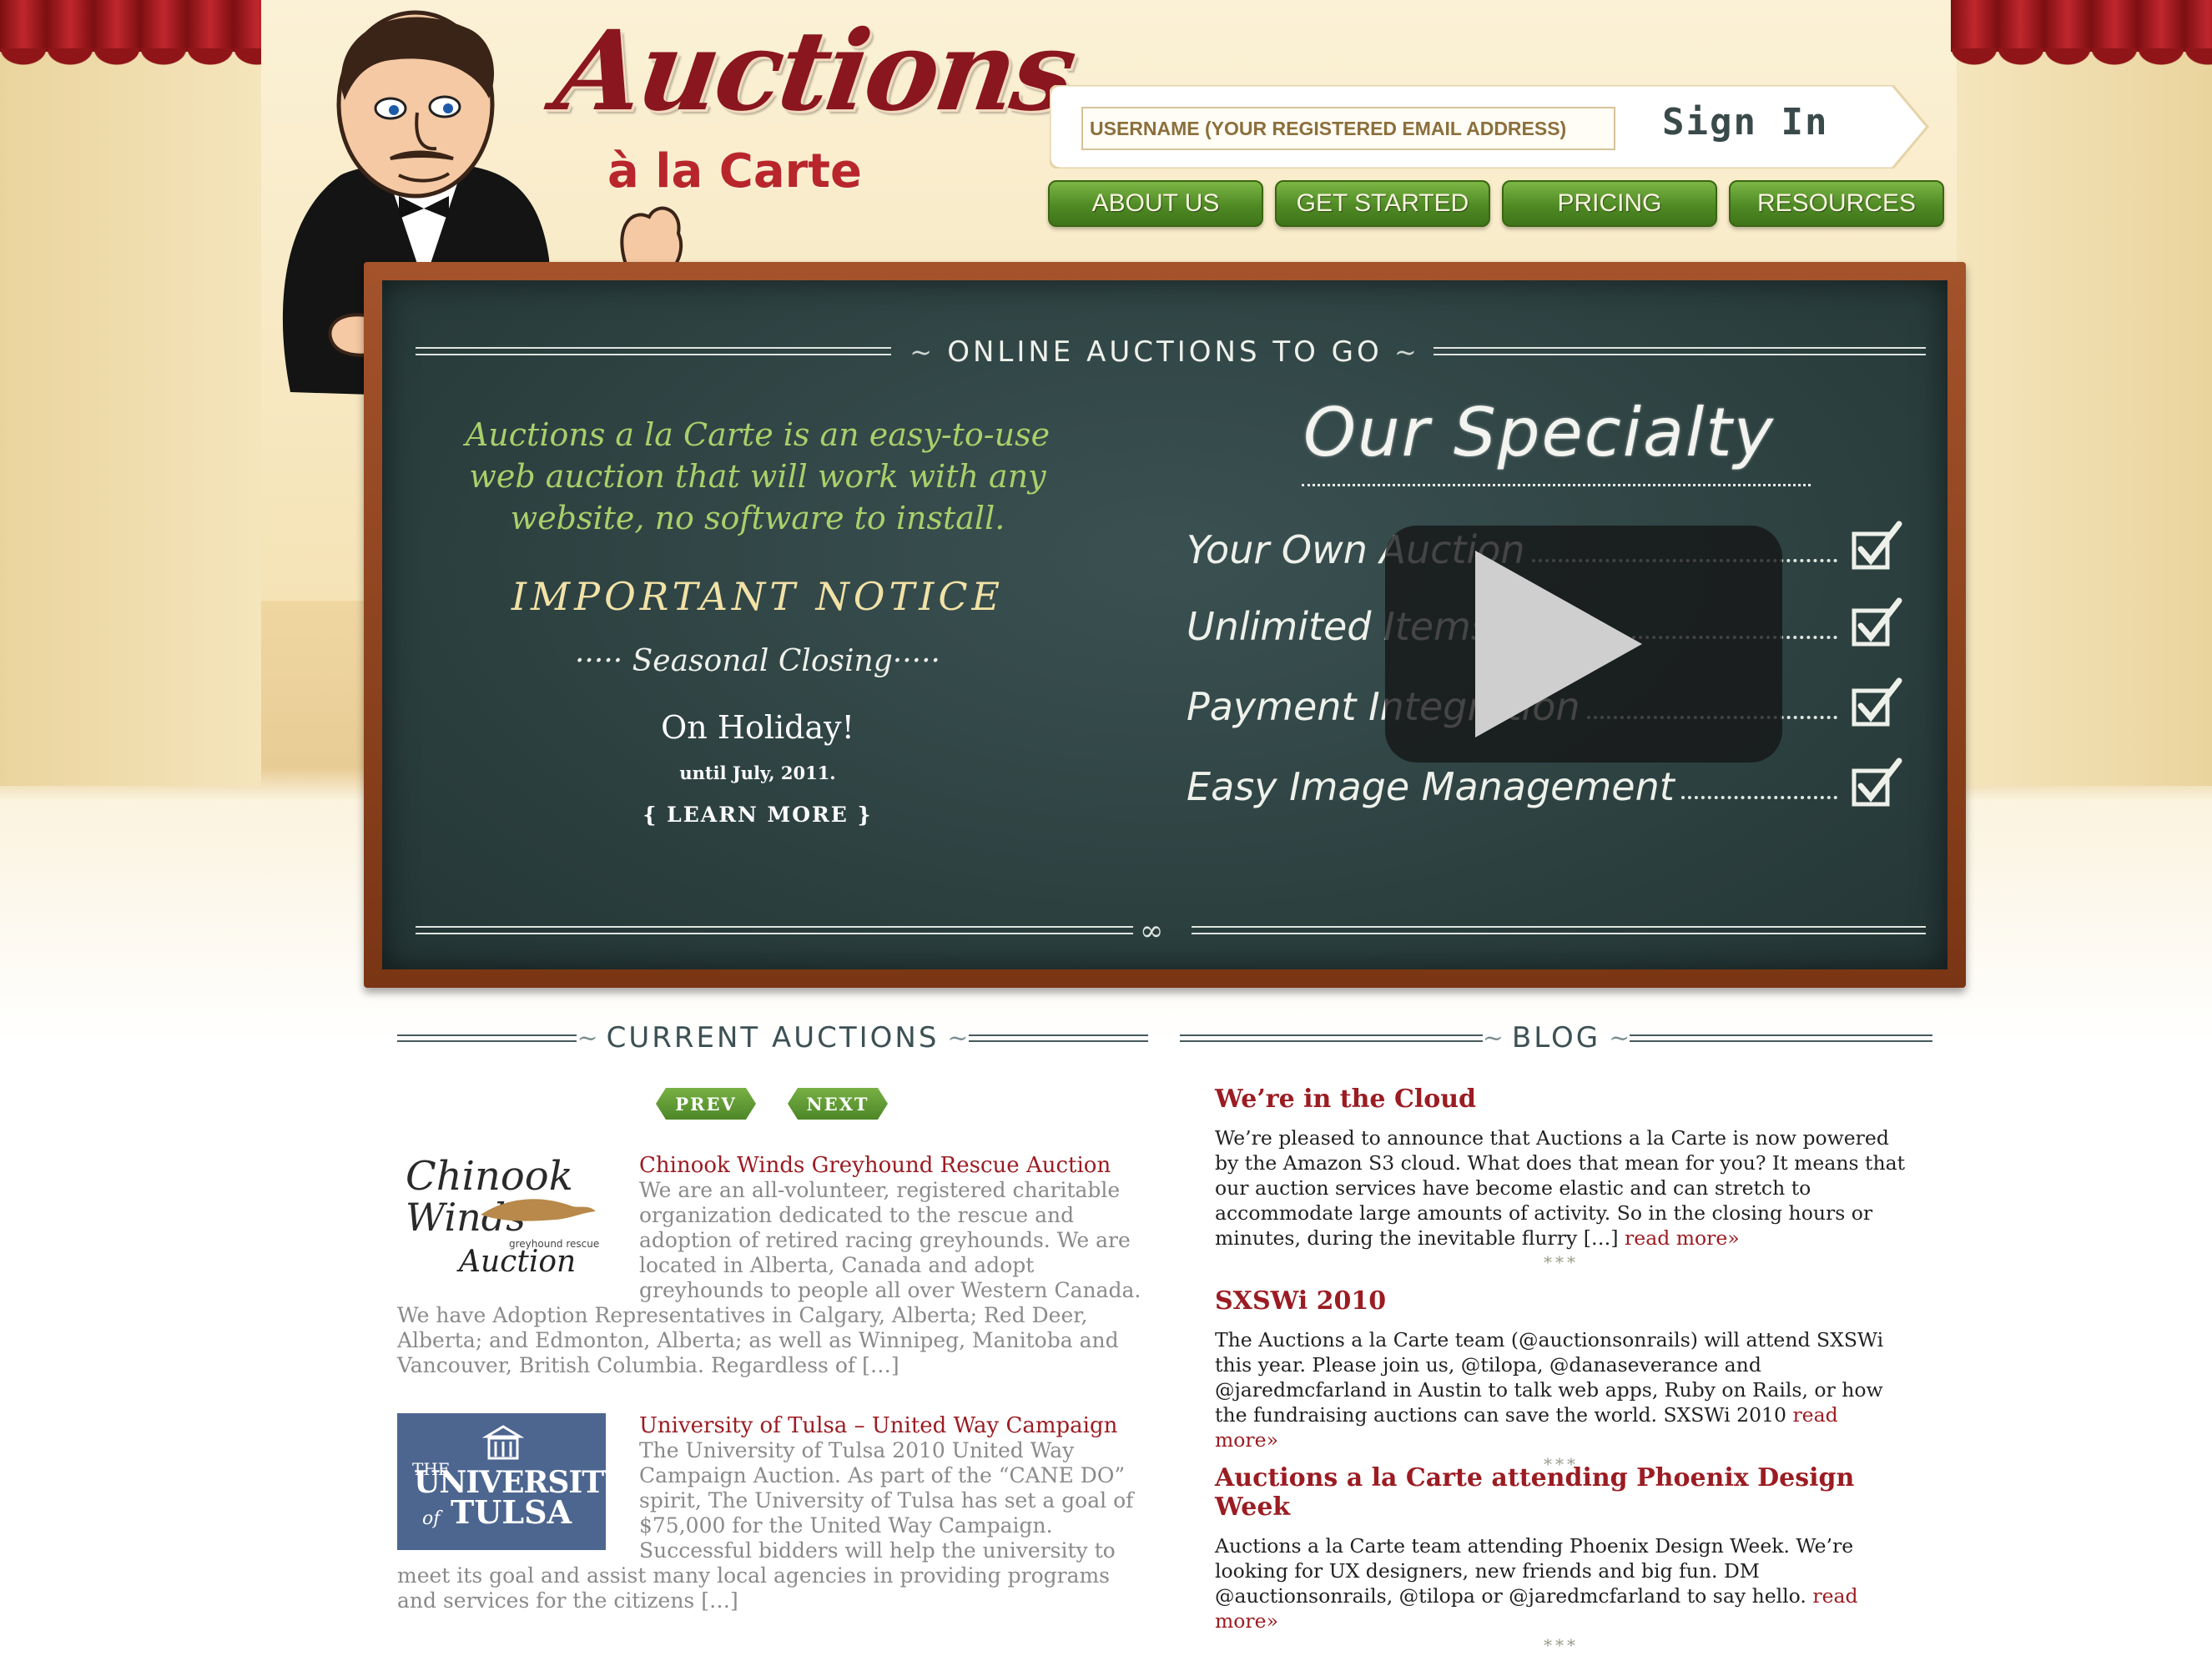  What do you see at coordinates (735, 171) in the screenshot?
I see `logo-subtitle: à la Carte` at bounding box center [735, 171].